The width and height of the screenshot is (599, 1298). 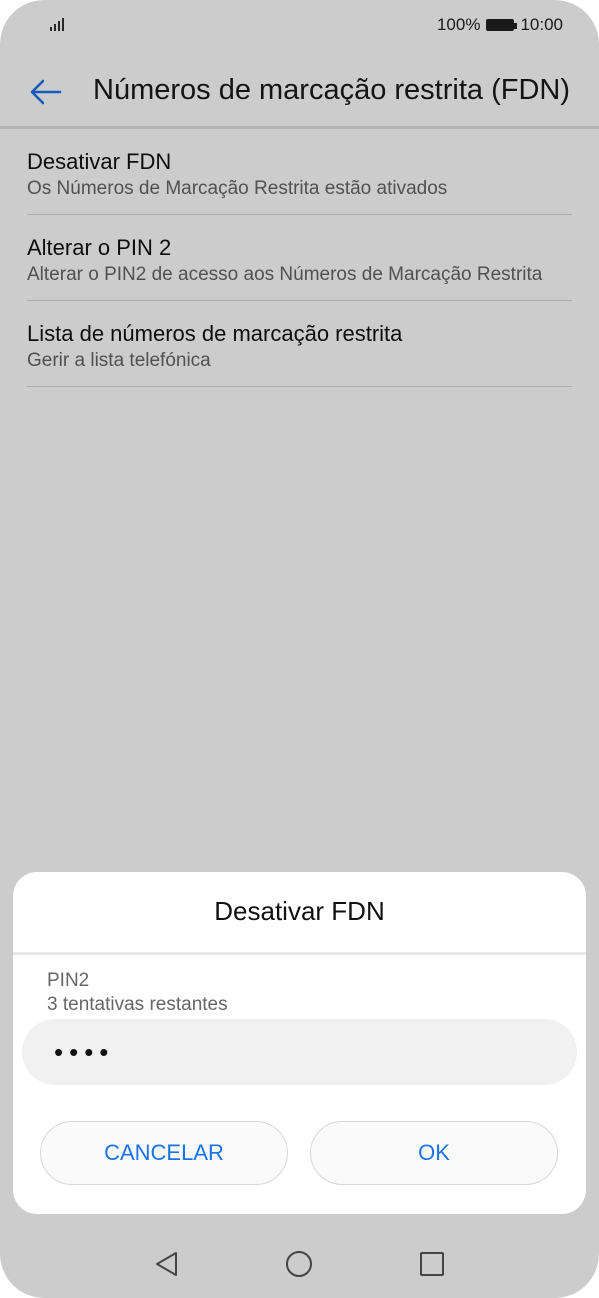 I want to click on attempts-remaining: 3 tentativas restantes, so click(x=137, y=1004).